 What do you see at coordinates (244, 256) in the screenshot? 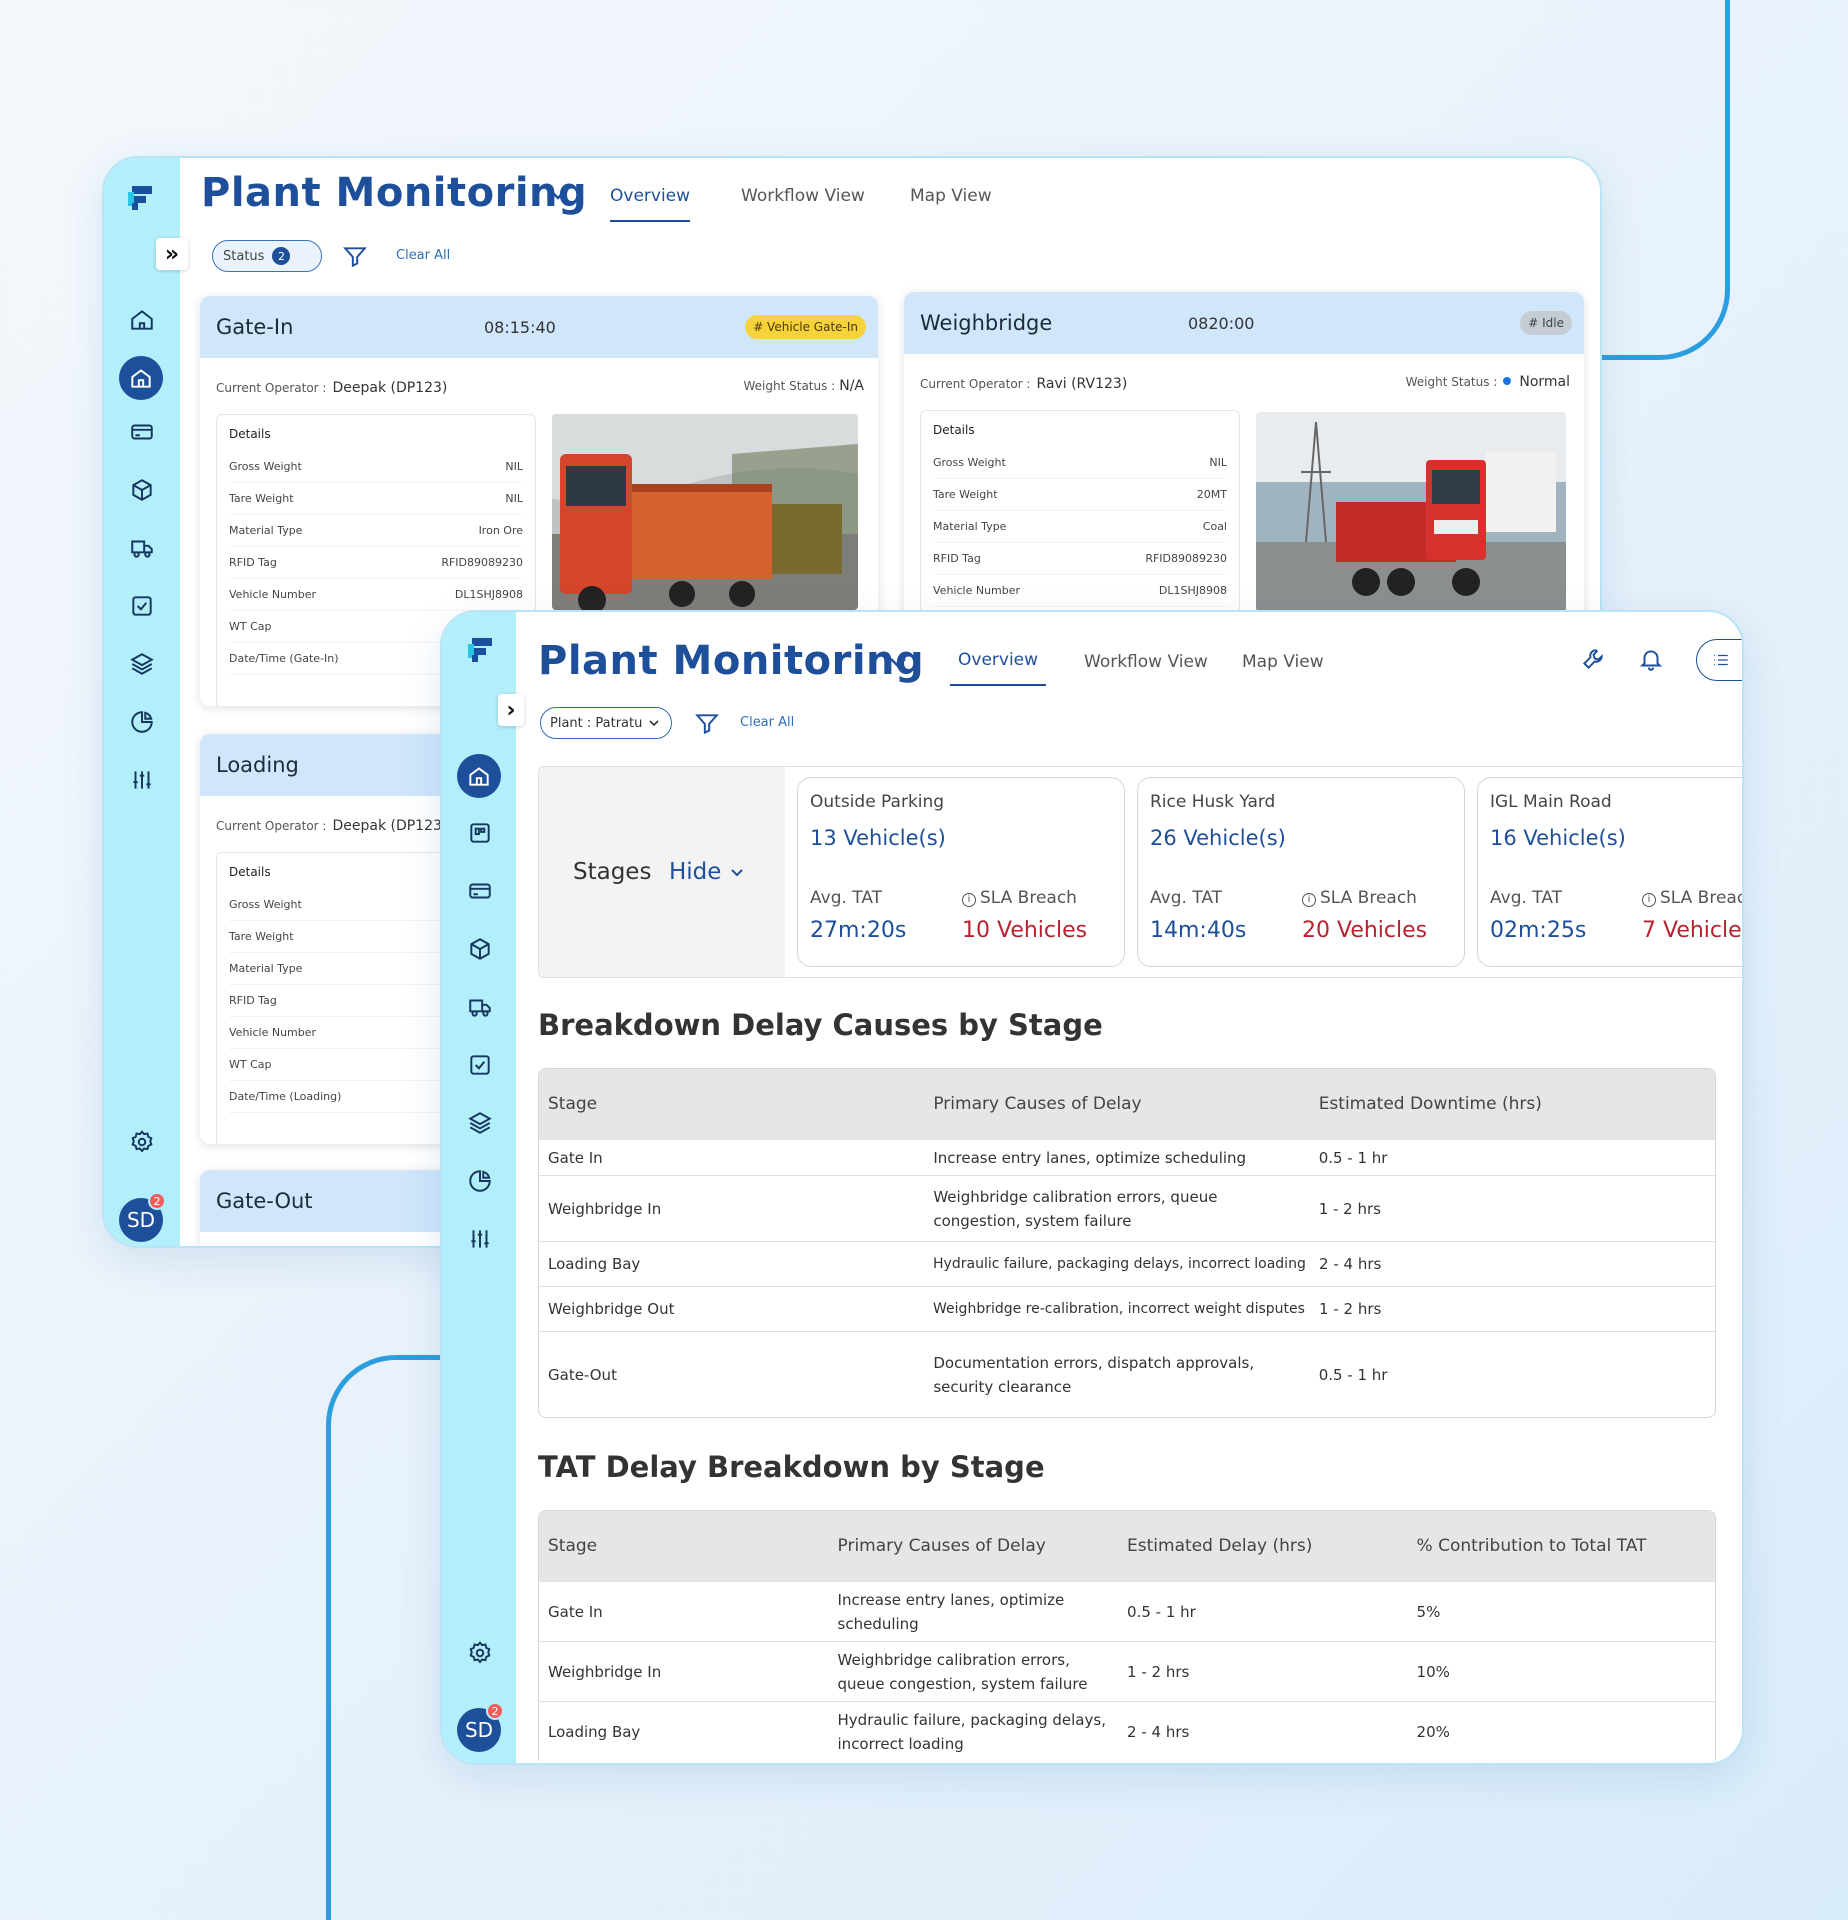
I see `status-chip-label: Status` at bounding box center [244, 256].